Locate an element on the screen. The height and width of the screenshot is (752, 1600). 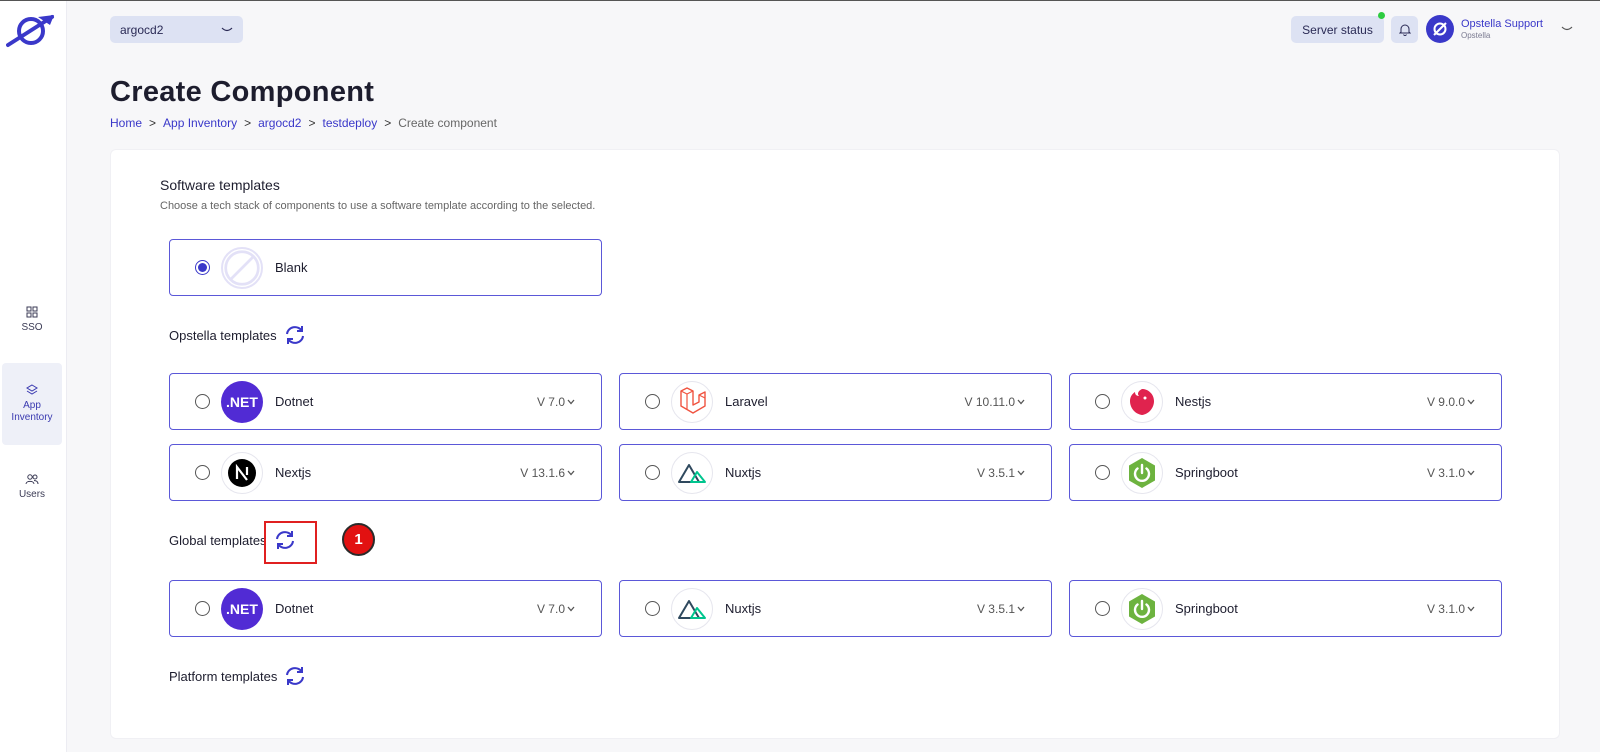
user-org: Opstella is located at coordinates (1476, 35).